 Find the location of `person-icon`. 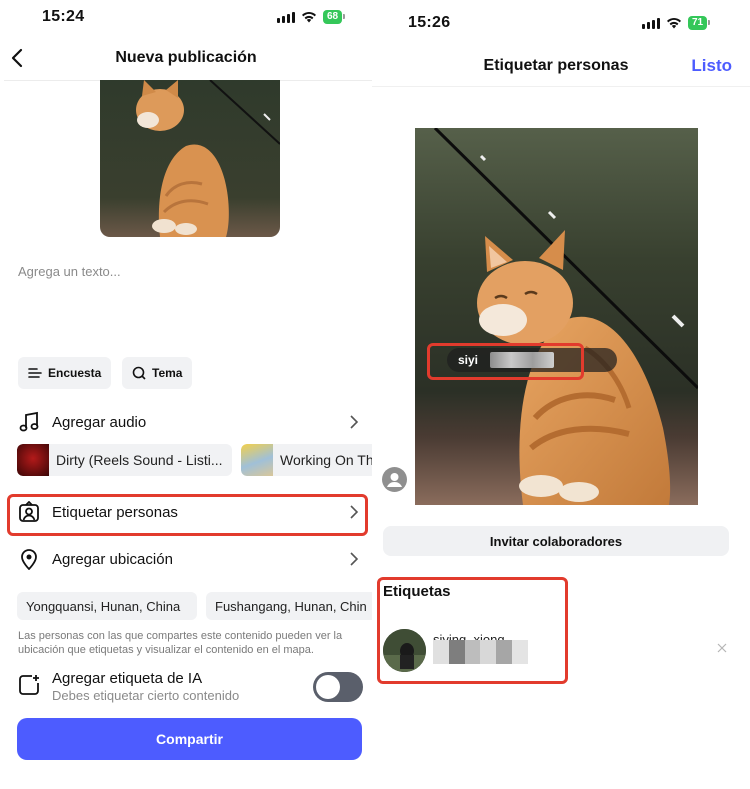

person-icon is located at coordinates (394, 480).